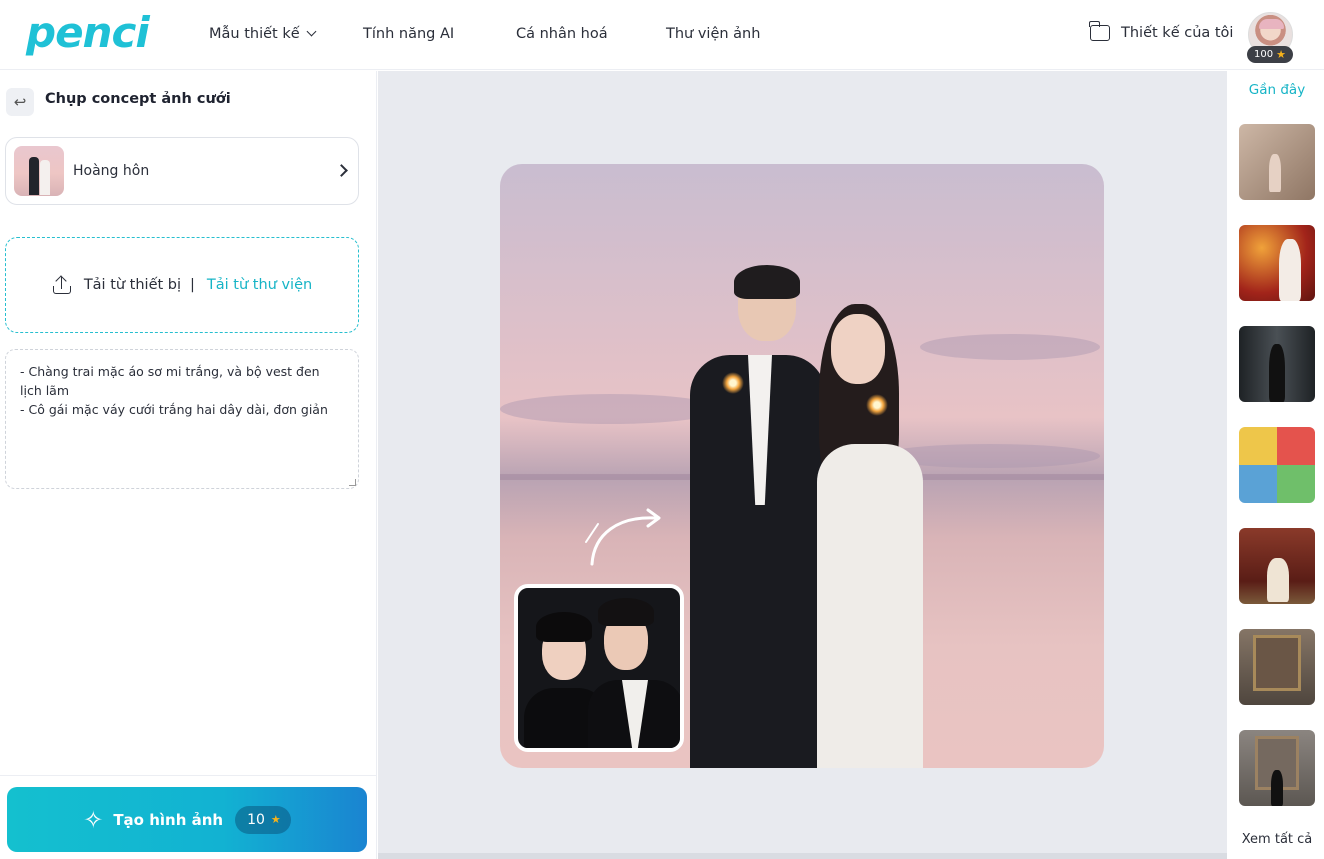  I want to click on generate-cost-value: 10, so click(256, 819).